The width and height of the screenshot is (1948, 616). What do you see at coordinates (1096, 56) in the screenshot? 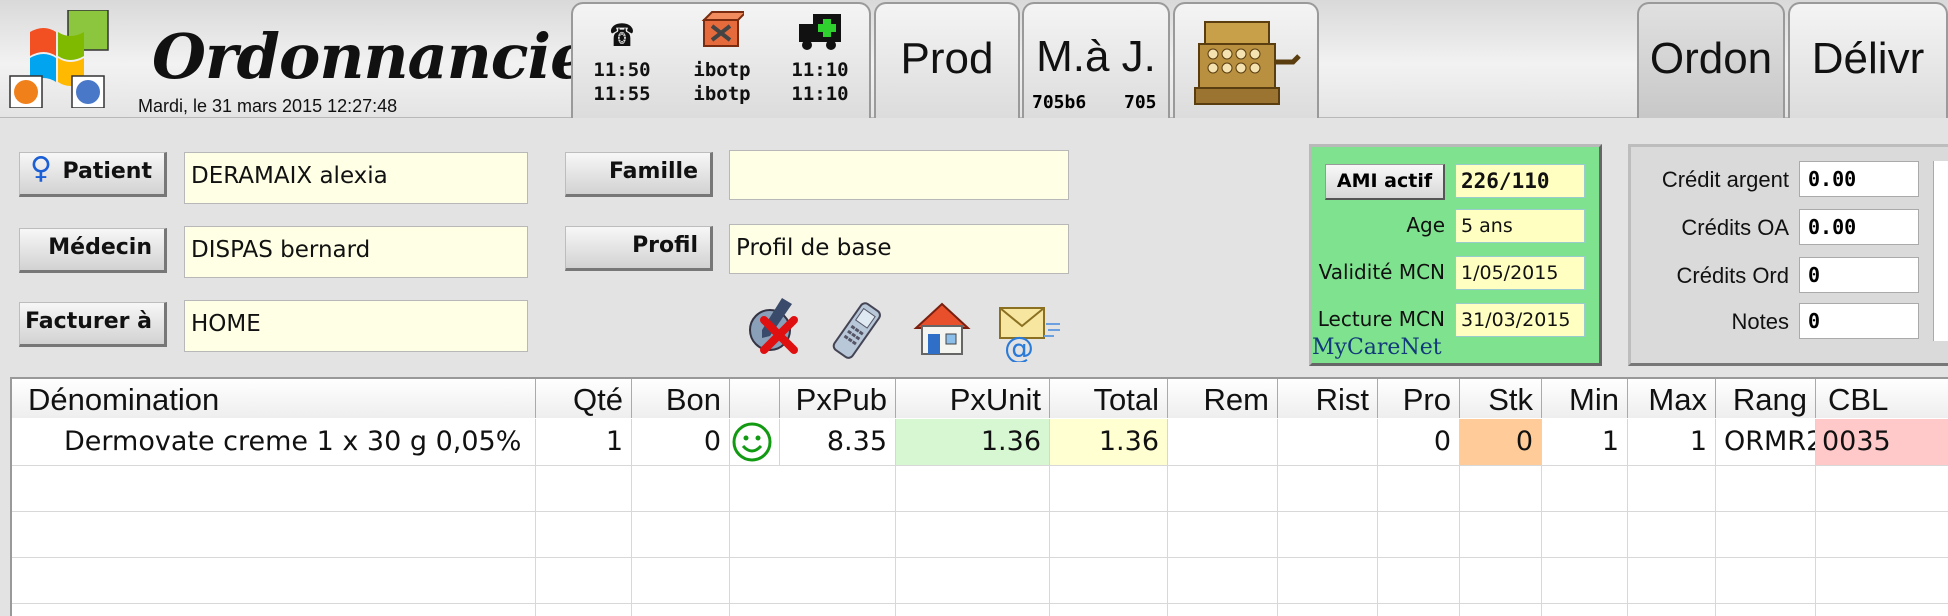
I see `tab-maj-label: M.à J.` at bounding box center [1096, 56].